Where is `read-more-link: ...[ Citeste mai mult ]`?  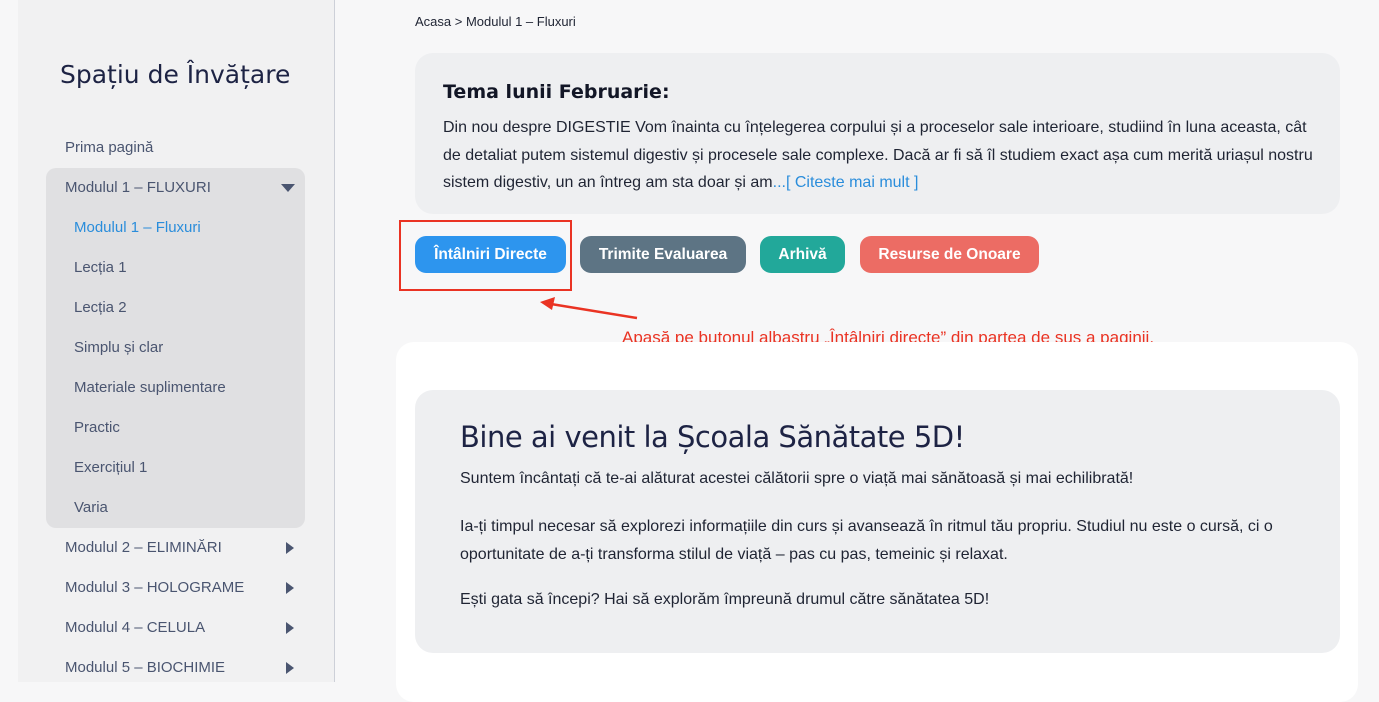
read-more-link: ...[ Citeste mai mult ] is located at coordinates (846, 182).